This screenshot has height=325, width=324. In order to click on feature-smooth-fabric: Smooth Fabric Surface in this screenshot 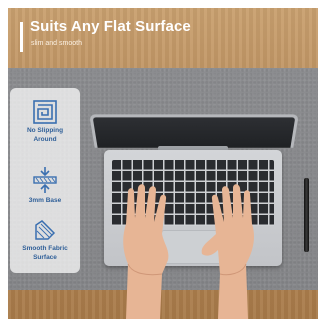, I will do `click(45, 240)`.